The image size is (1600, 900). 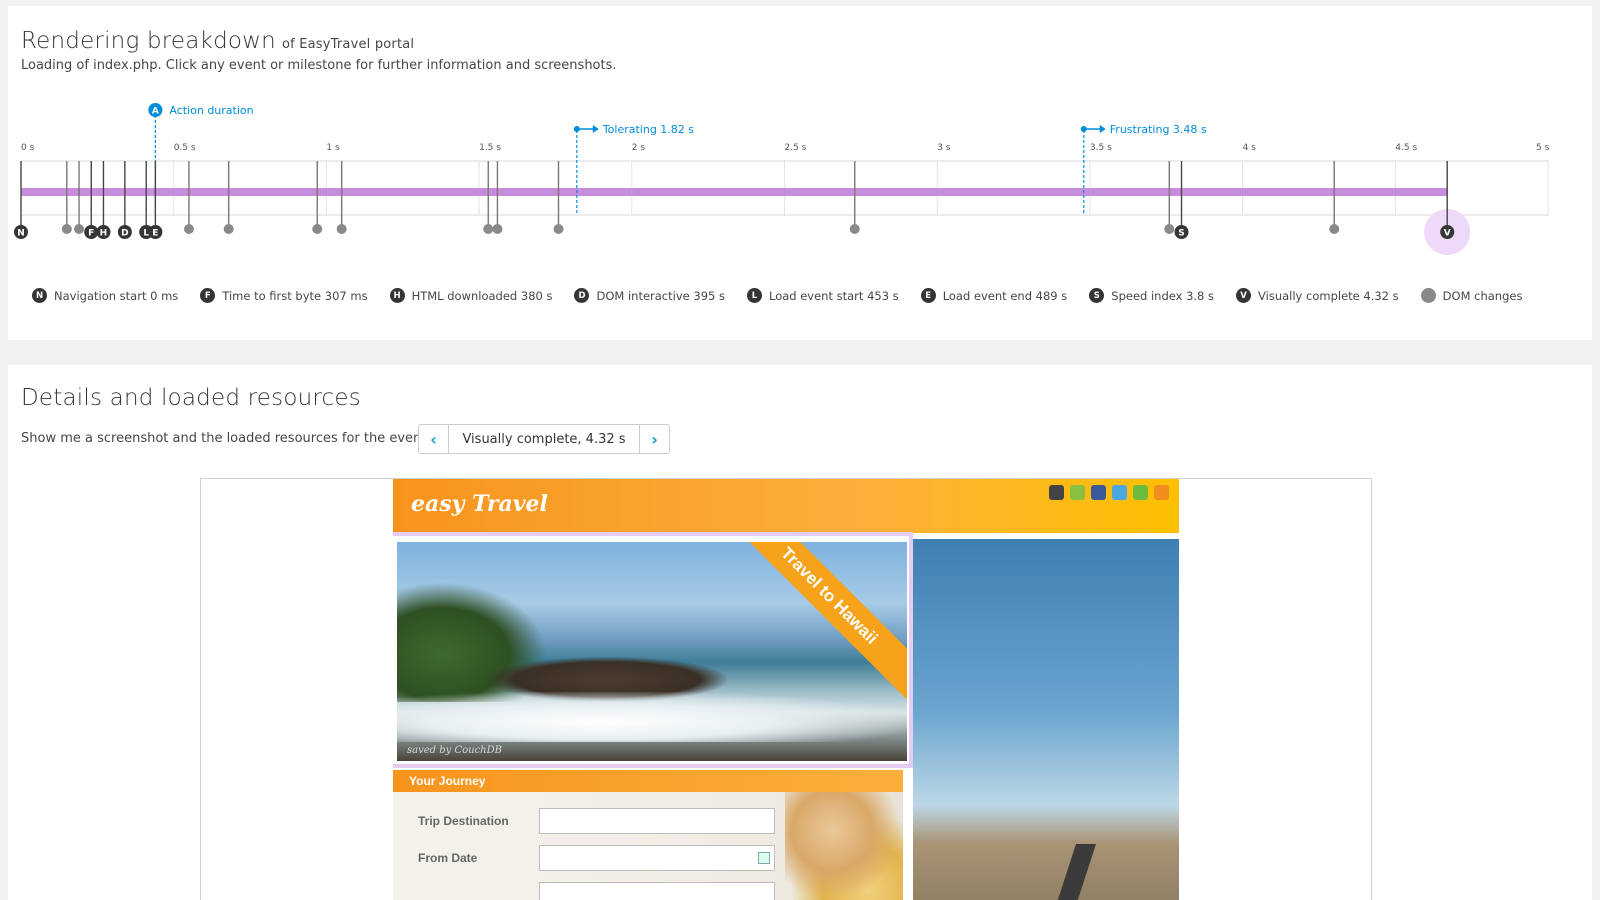 I want to click on legend-item: S Speed index 3.8 s, so click(x=1151, y=295).